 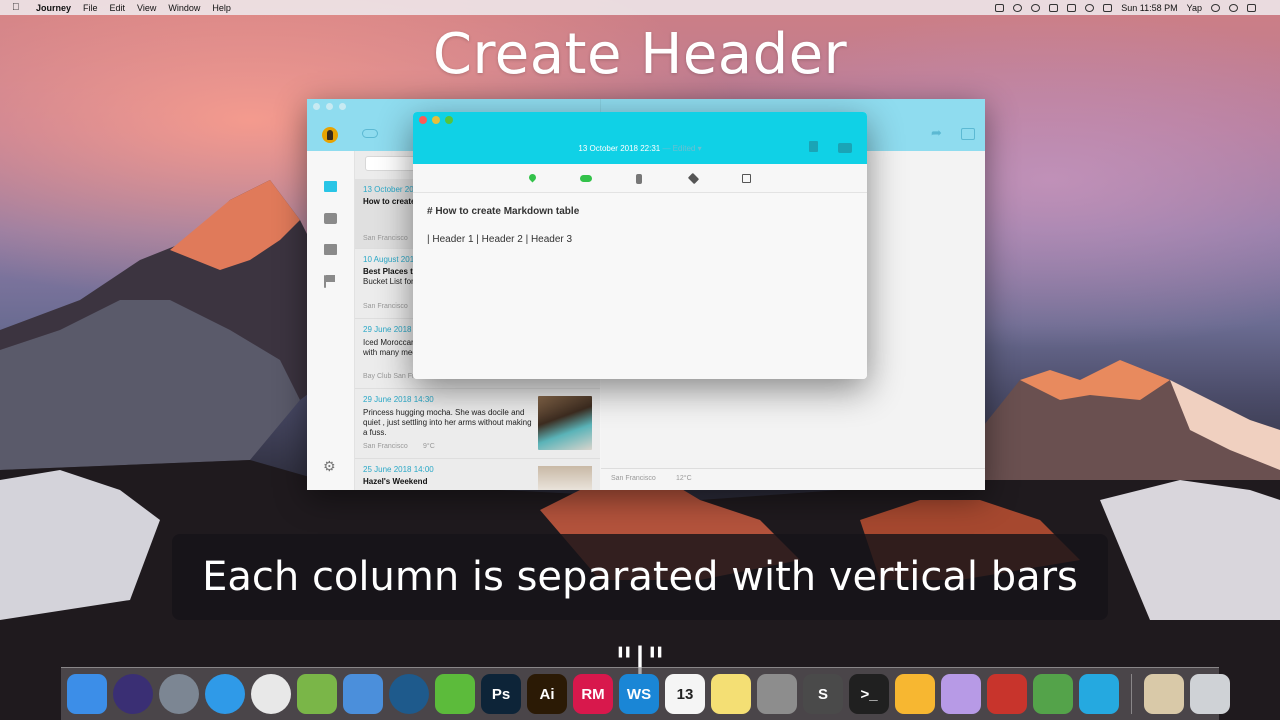 What do you see at coordinates (370, 133) in the screenshot?
I see `cloud-sync-icon` at bounding box center [370, 133].